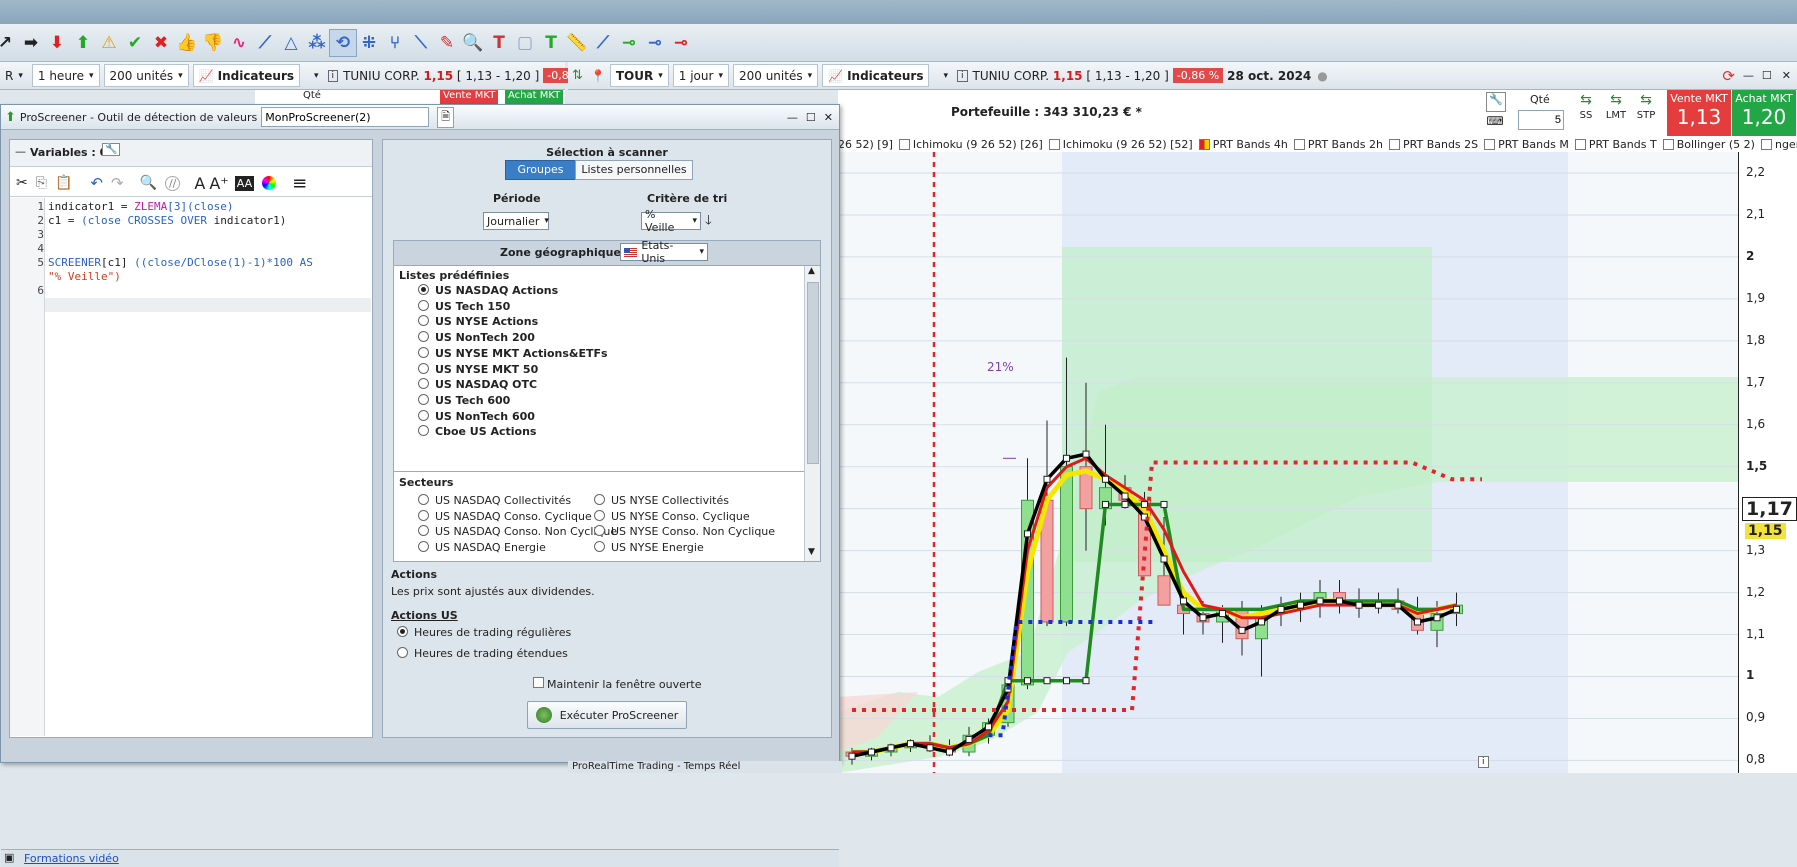 The image size is (1797, 867). Describe the element at coordinates (943, 75) in the screenshot. I see `indicators-caret-right: ▾` at that location.